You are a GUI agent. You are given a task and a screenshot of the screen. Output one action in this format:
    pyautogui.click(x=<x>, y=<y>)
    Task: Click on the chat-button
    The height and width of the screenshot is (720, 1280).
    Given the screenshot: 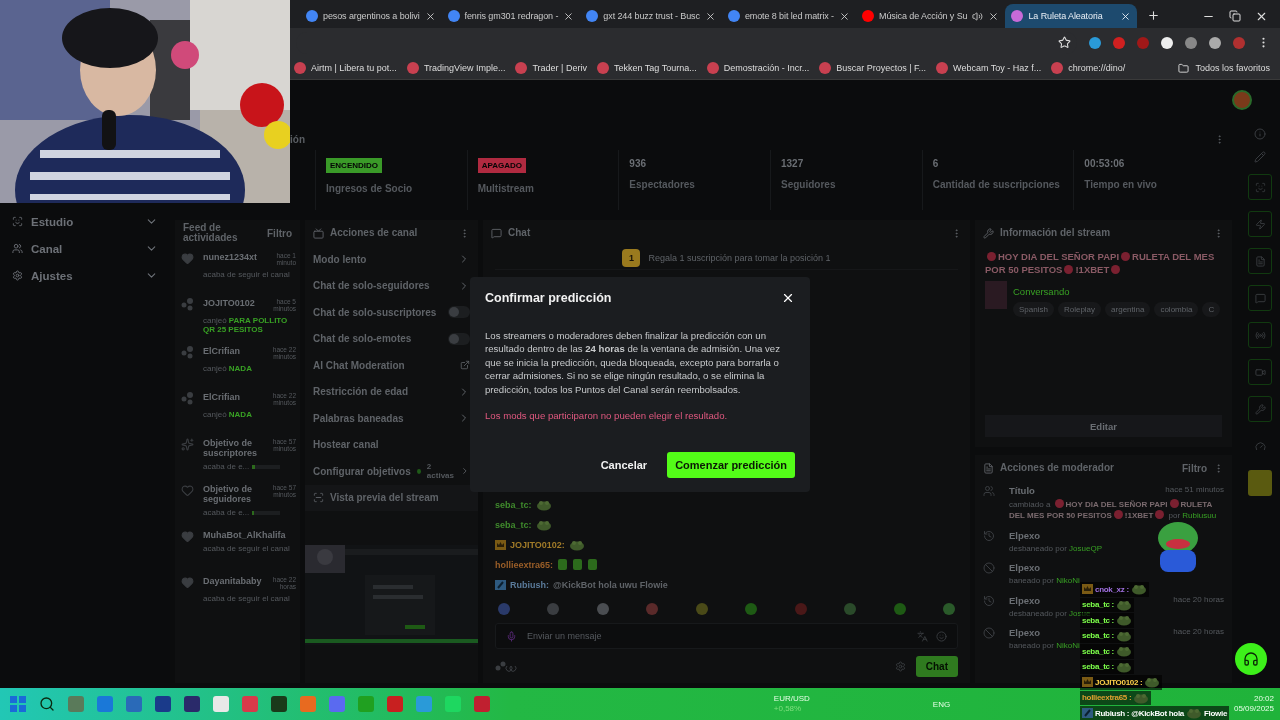 What is the action you would take?
    pyautogui.click(x=1260, y=298)
    